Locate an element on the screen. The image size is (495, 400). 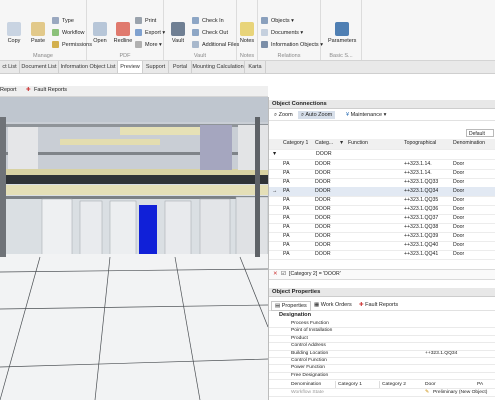
report-button: Report is located at coordinates (8, 90).